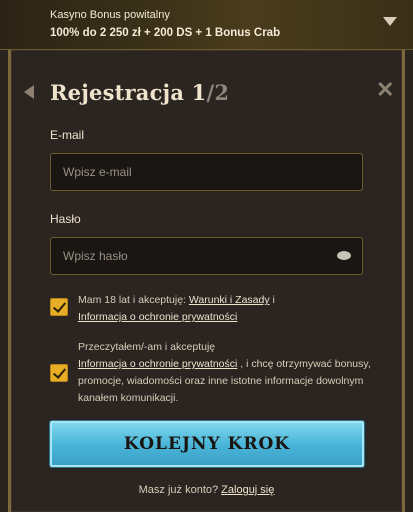  I want to click on privacy-link: Informacja o ochronie prywatności, so click(157, 317).